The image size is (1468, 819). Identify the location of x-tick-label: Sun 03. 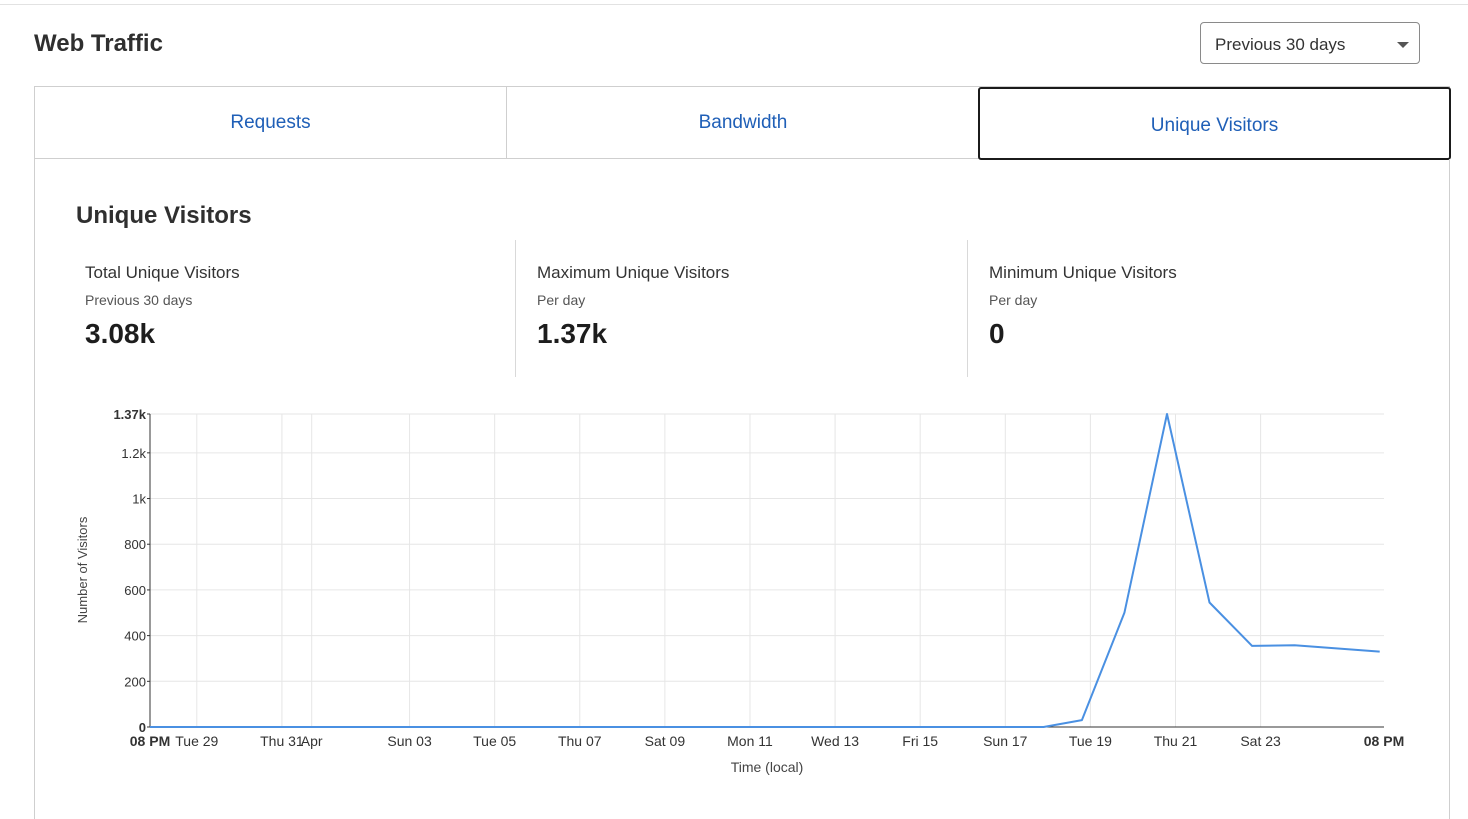
(409, 741).